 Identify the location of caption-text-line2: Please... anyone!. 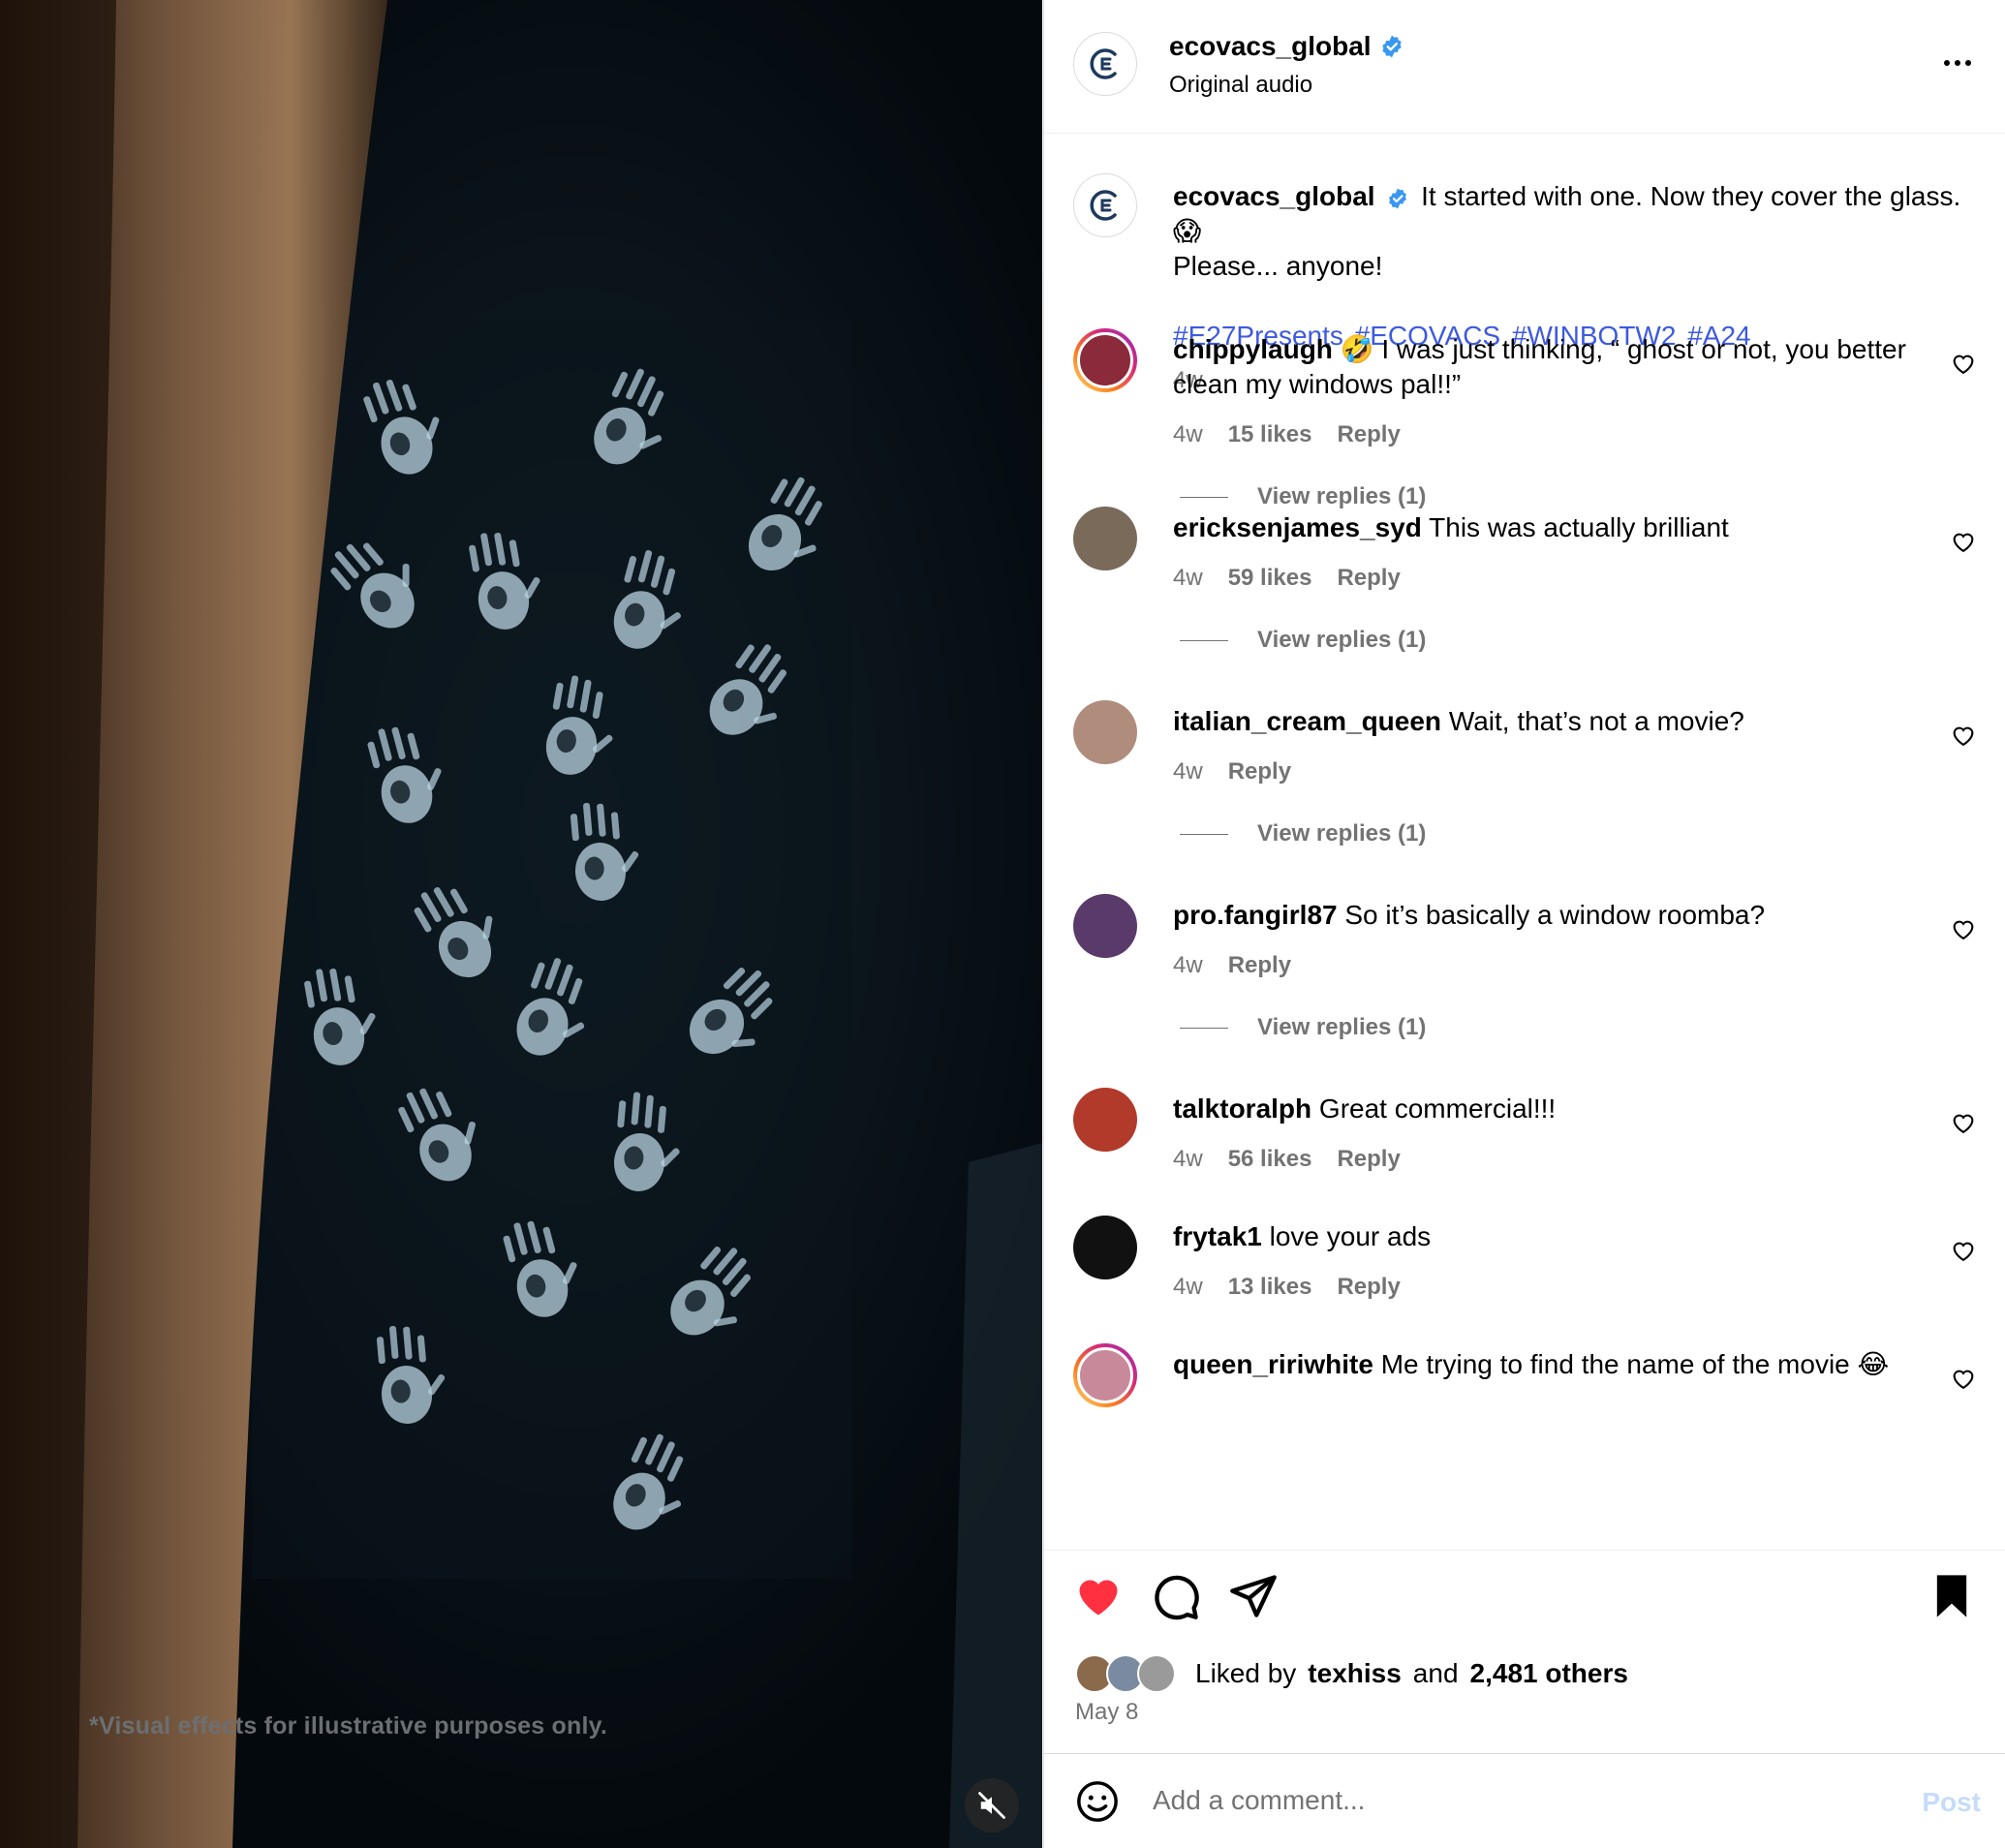
(1278, 266).